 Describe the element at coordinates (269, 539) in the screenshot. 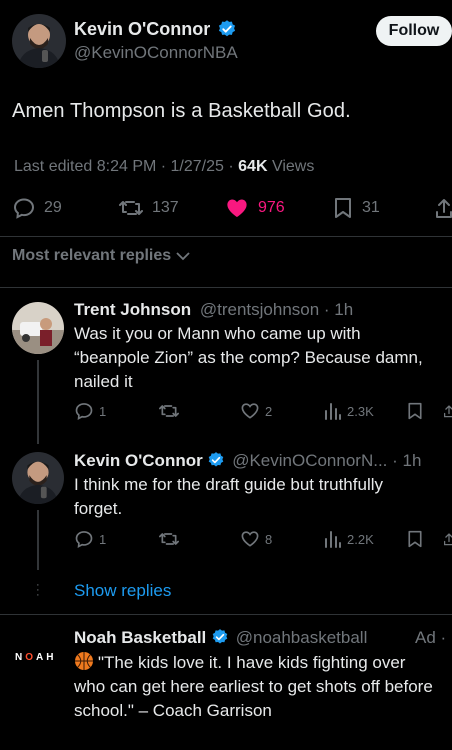

I see `reply-like-count: 8` at that location.